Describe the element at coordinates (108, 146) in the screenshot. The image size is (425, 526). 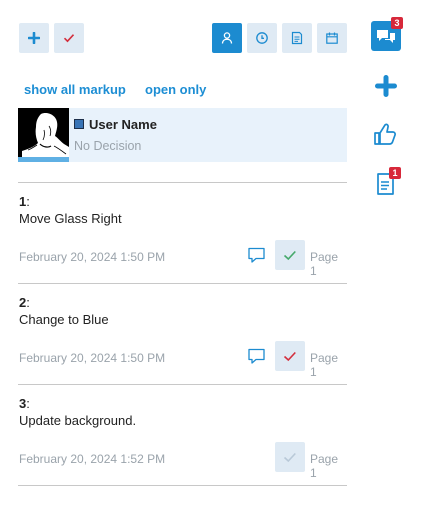
I see `user-decision-status: No Decision` at that location.